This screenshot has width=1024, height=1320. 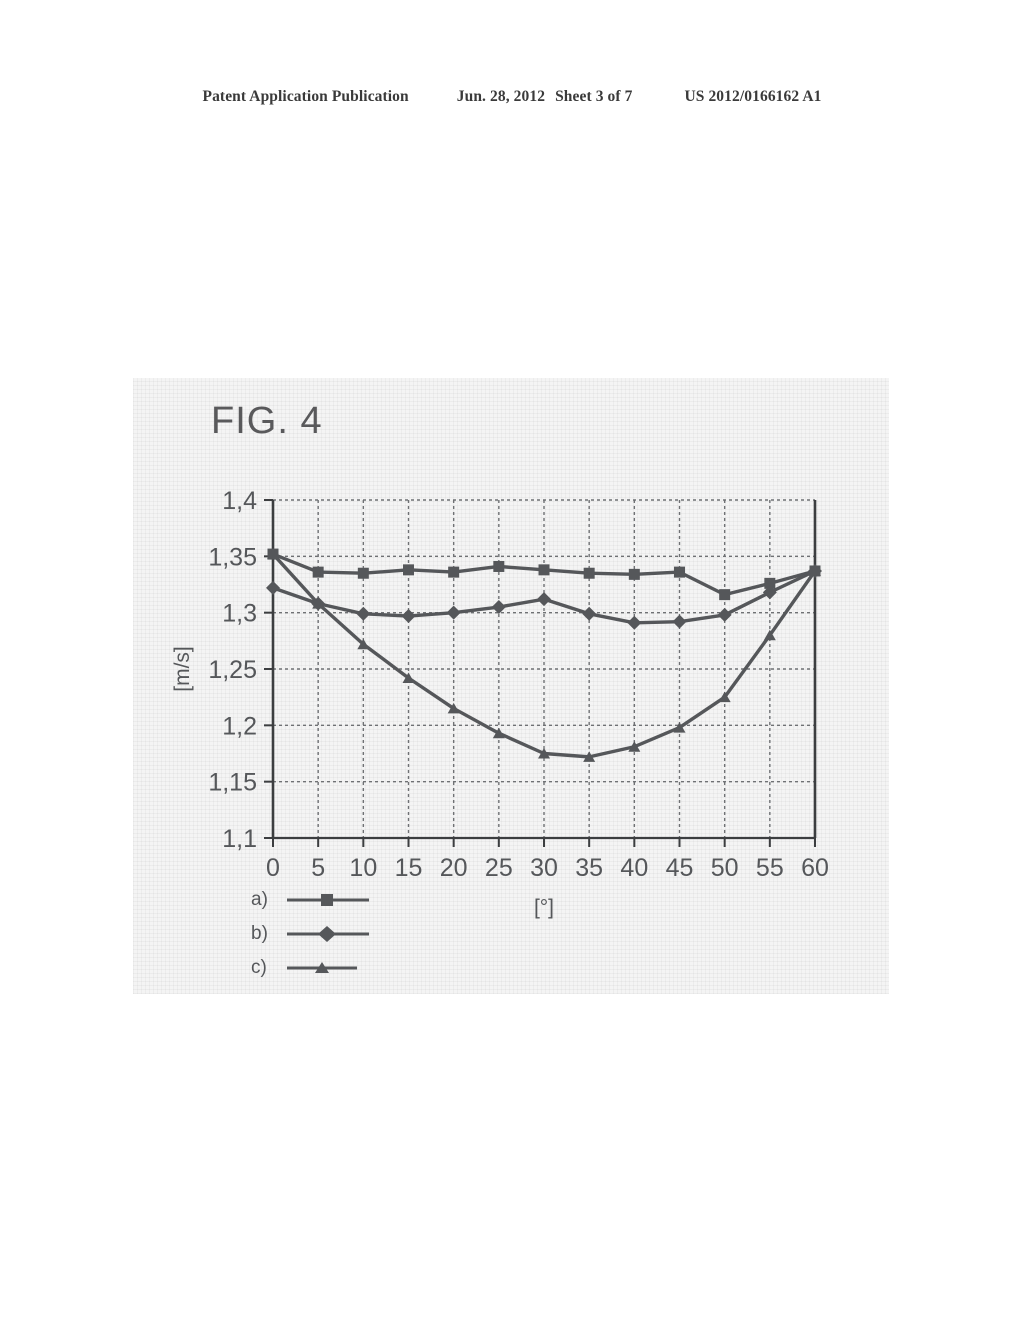 I want to click on chart-axes, so click(x=540, y=673).